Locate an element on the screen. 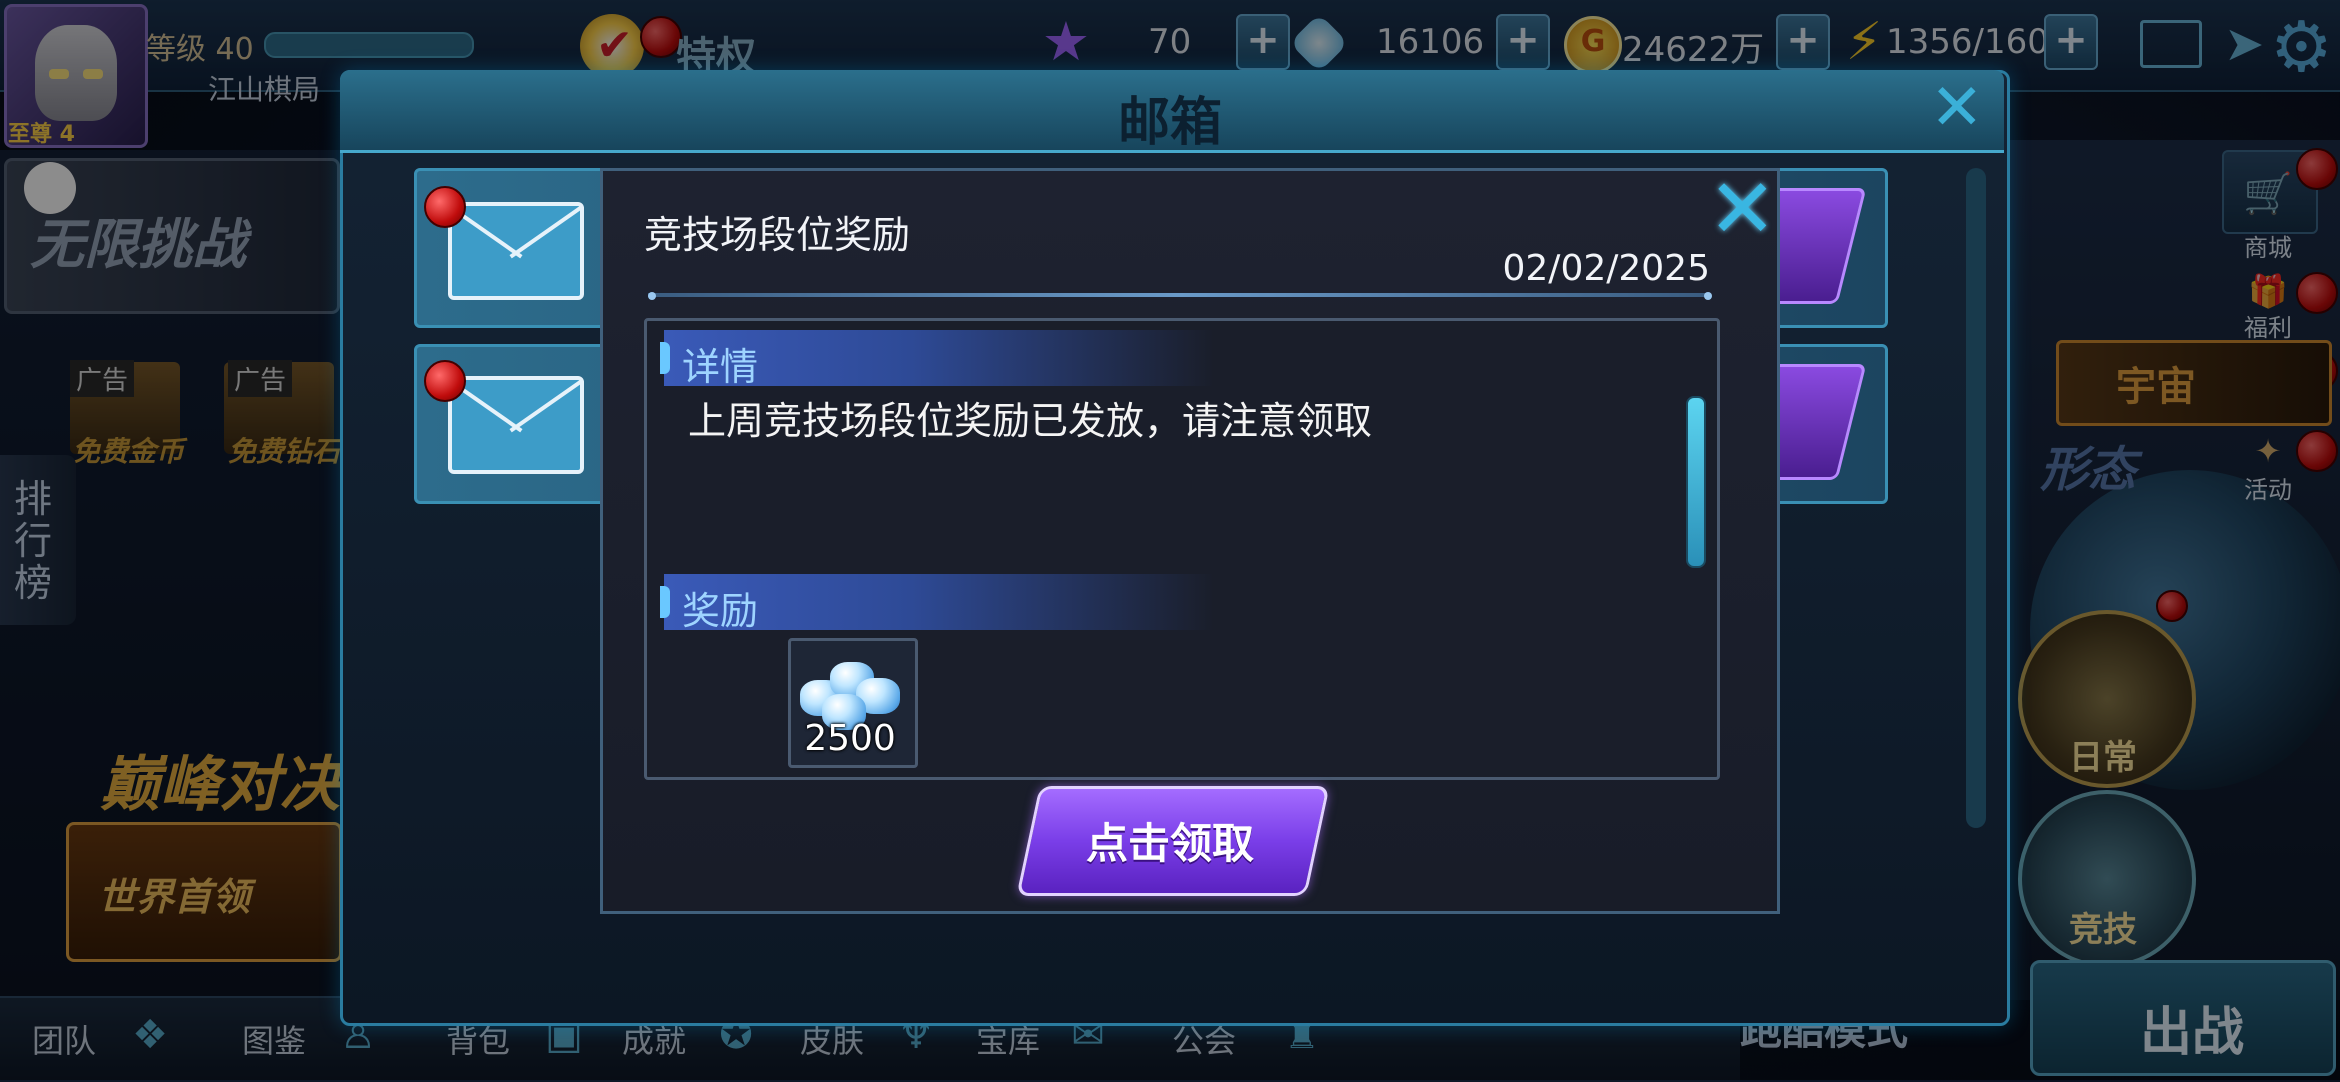 The width and height of the screenshot is (2340, 1082). mail-body-text: 上周竞技场段位奖励已发放，请注意领取 is located at coordinates (1030, 421).